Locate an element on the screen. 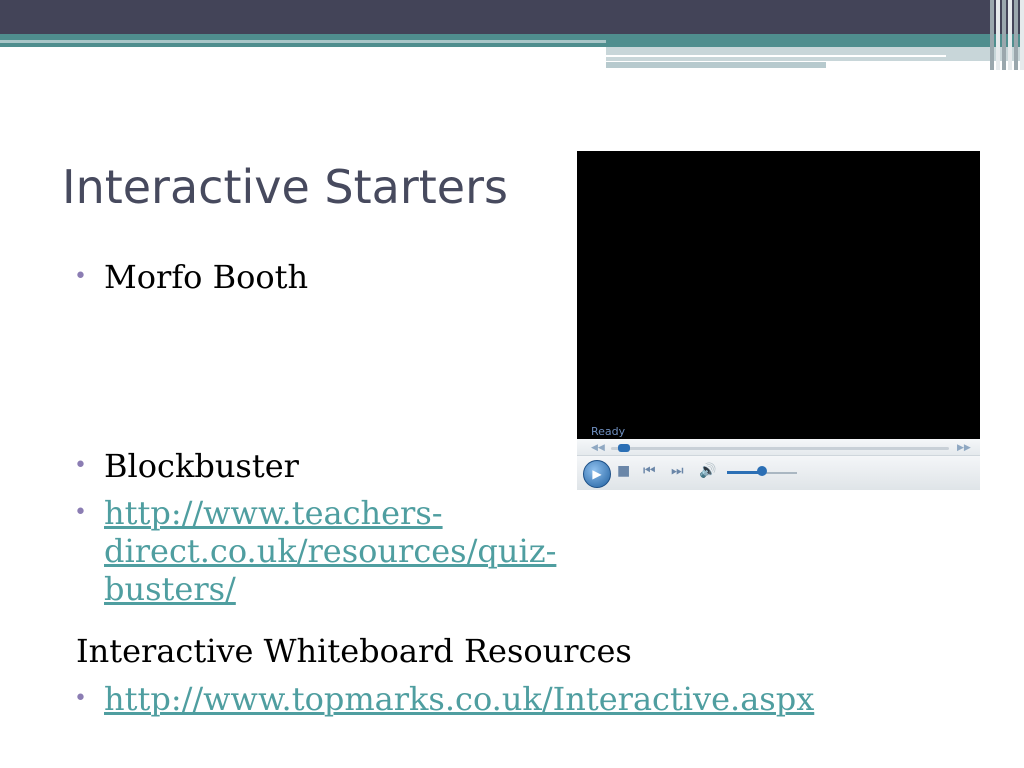  next-icon: ⏭ is located at coordinates (677, 471).